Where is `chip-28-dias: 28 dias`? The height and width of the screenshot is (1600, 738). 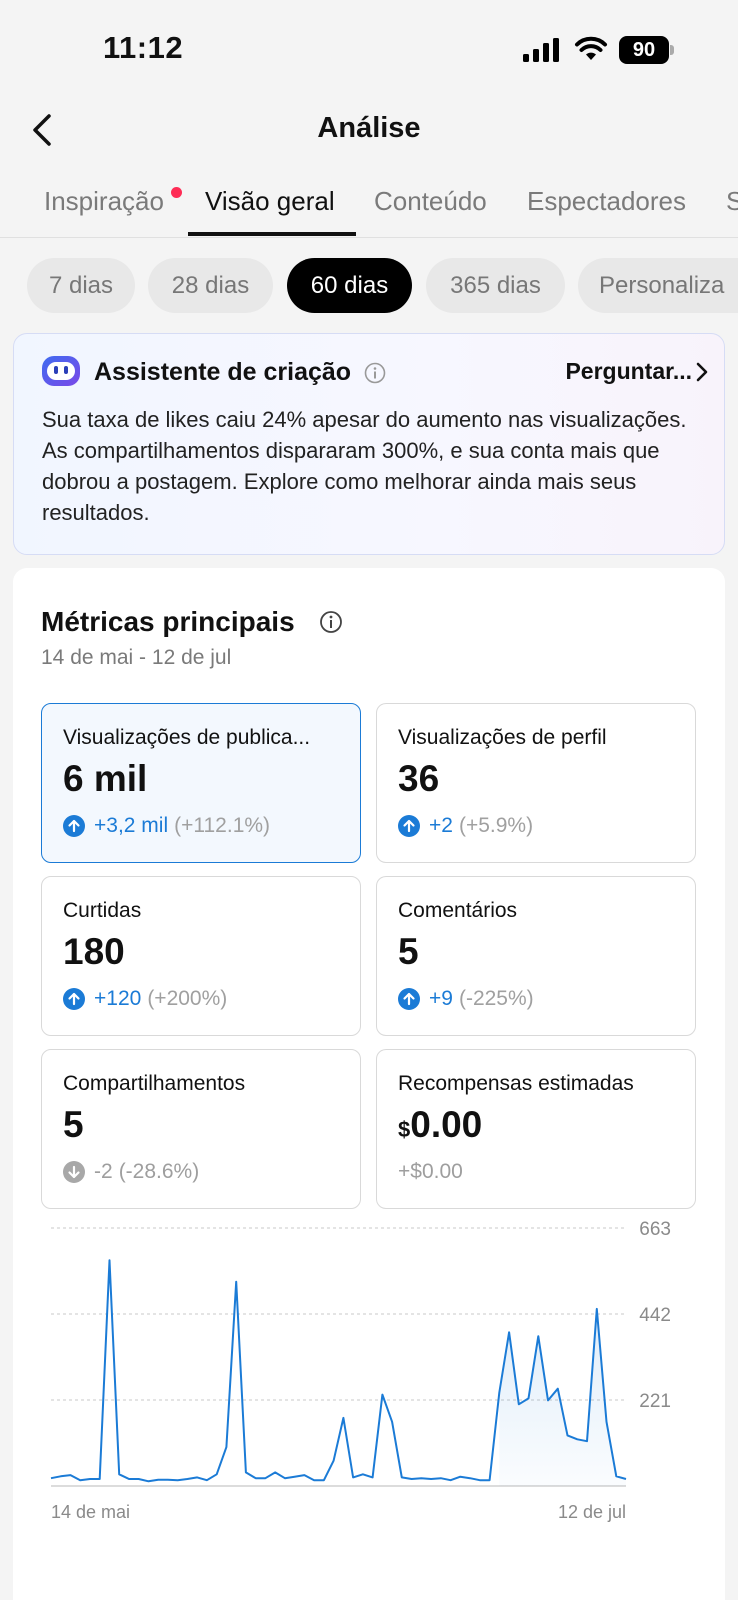
chip-28-dias: 28 dias is located at coordinates (210, 285).